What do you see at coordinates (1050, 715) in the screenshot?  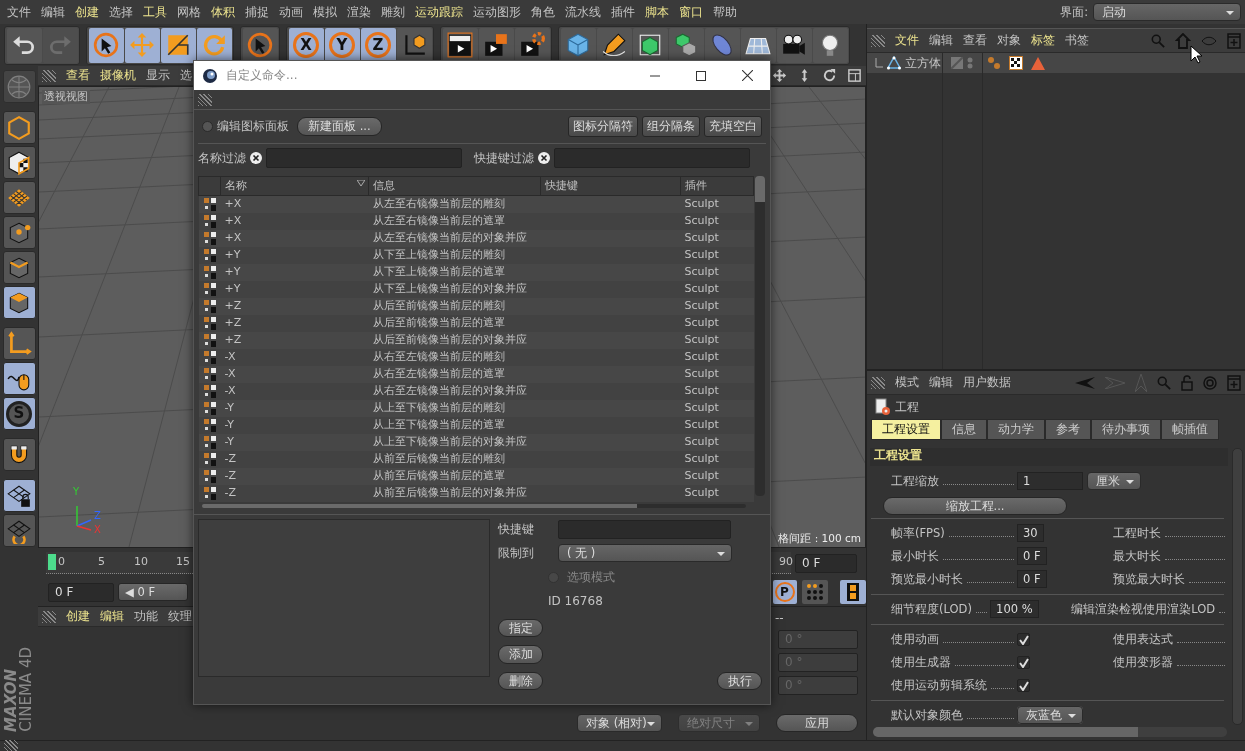 I see `color-dropdown: 灰蓝色` at bounding box center [1050, 715].